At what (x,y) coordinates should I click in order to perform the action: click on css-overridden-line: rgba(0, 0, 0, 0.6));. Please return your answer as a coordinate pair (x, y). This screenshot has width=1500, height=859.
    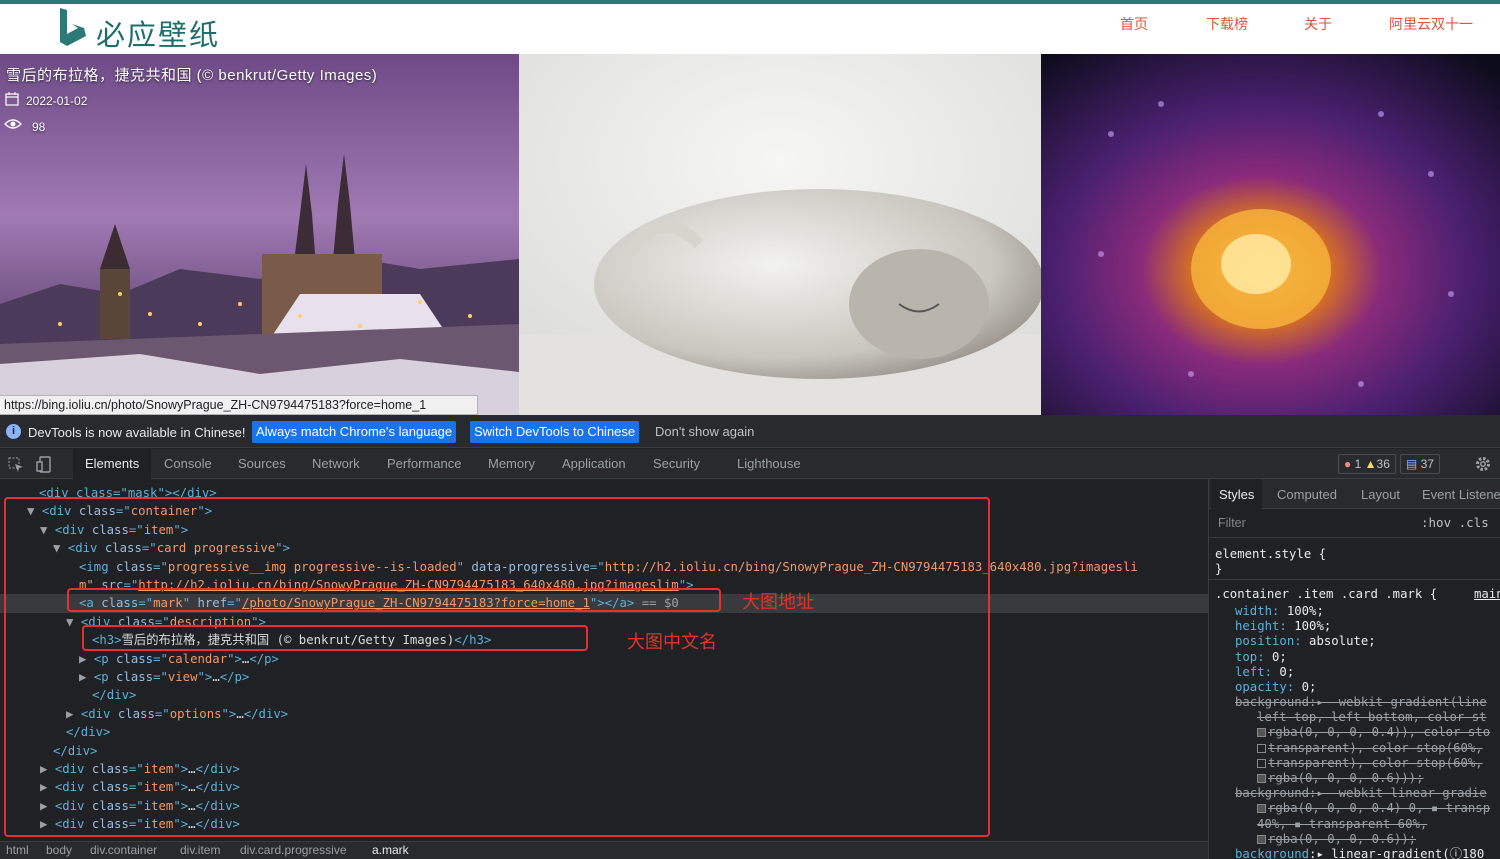
    Looking at the image, I should click on (1336, 839).